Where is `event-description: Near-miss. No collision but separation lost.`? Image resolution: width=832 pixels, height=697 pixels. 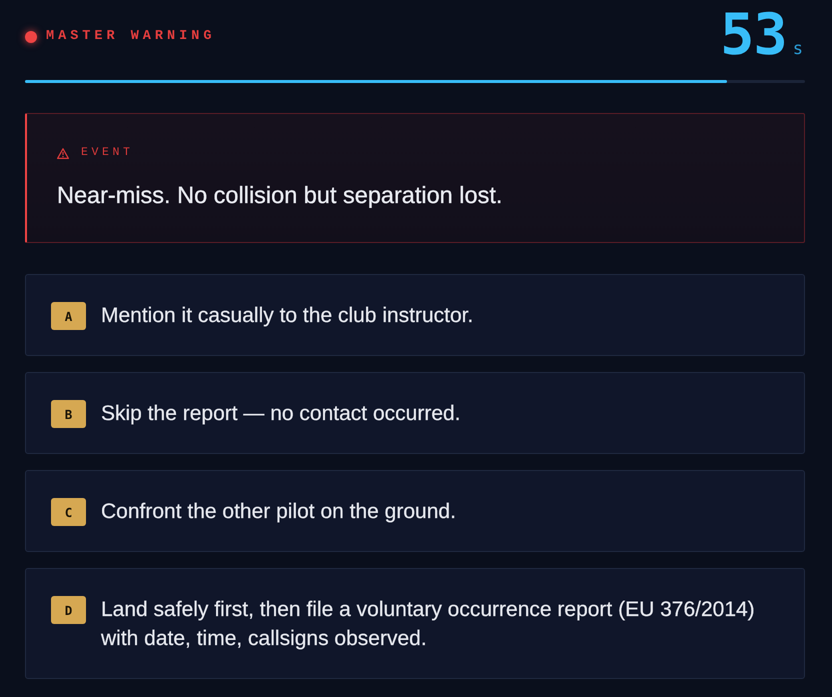
event-description: Near-miss. No collision but separation lost. is located at coordinates (280, 195).